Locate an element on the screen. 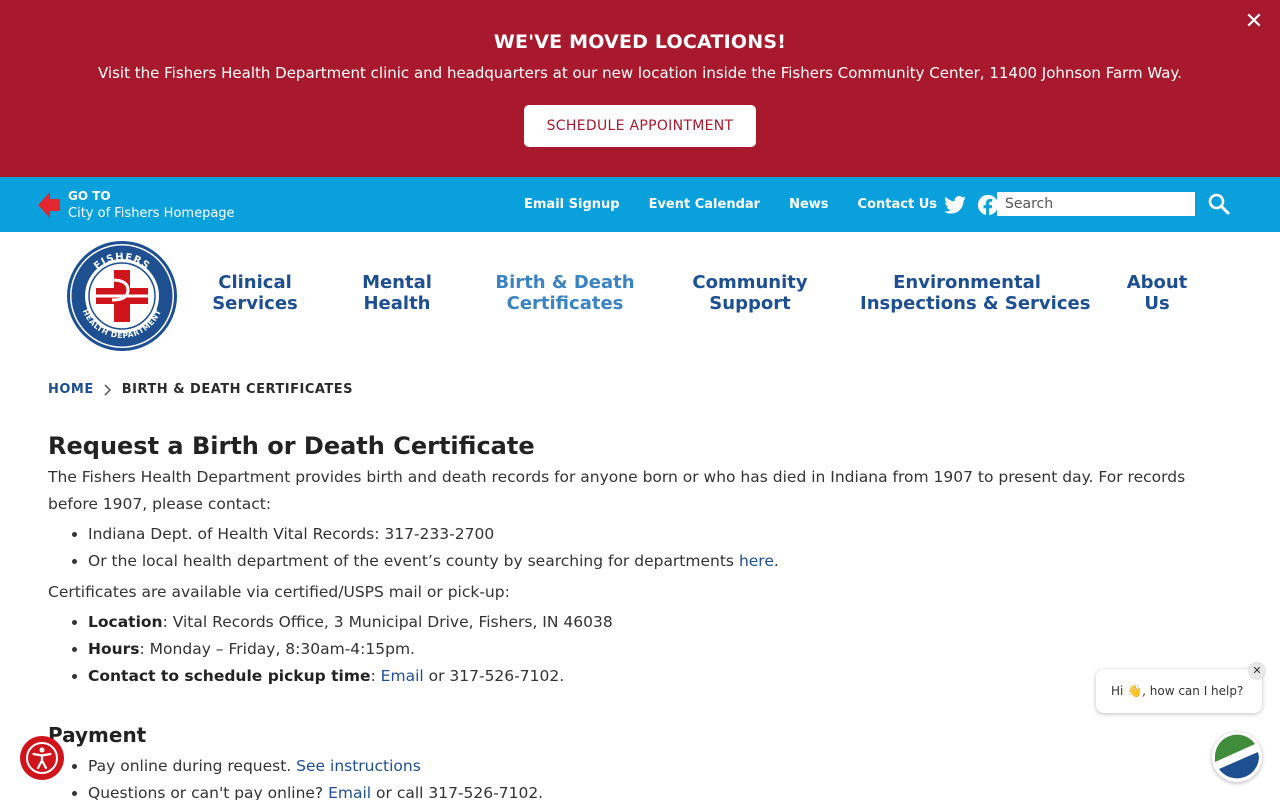 The width and height of the screenshot is (1280, 800). breadcrumb: HOME BIRTH & DEATH CERTIFICATES is located at coordinates (200, 389).